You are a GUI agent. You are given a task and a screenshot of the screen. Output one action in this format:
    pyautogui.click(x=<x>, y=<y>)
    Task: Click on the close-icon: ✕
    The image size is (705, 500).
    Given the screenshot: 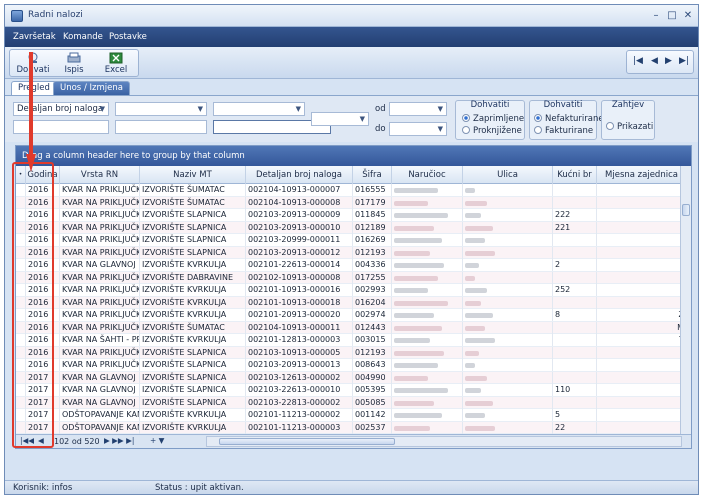 What is the action you would take?
    pyautogui.click(x=688, y=16)
    